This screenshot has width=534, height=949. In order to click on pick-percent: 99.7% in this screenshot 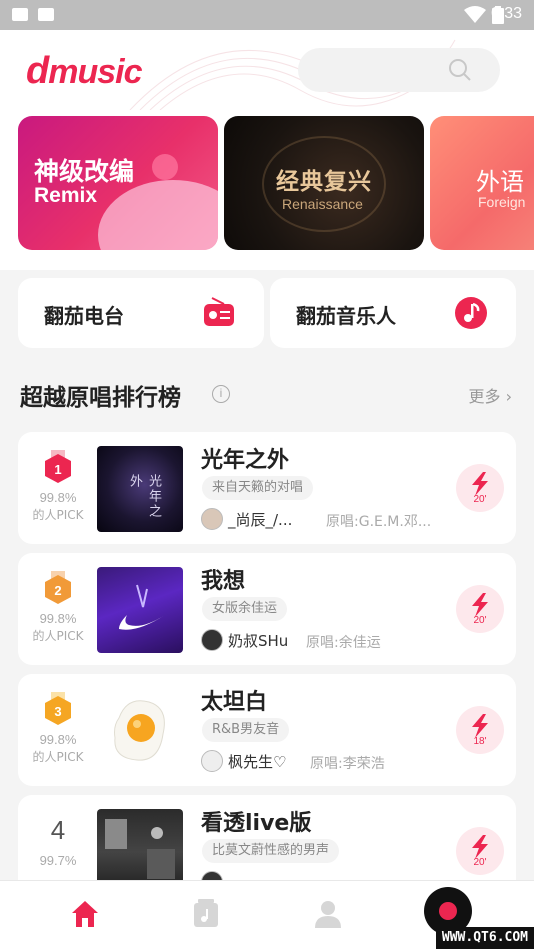, I will do `click(58, 860)`.